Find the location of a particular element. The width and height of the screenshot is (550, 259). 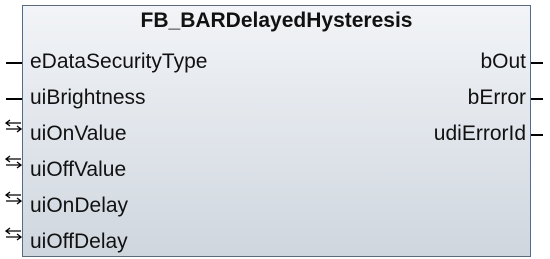

inout-label-uiondelay: uiOnDelay is located at coordinates (79, 205).